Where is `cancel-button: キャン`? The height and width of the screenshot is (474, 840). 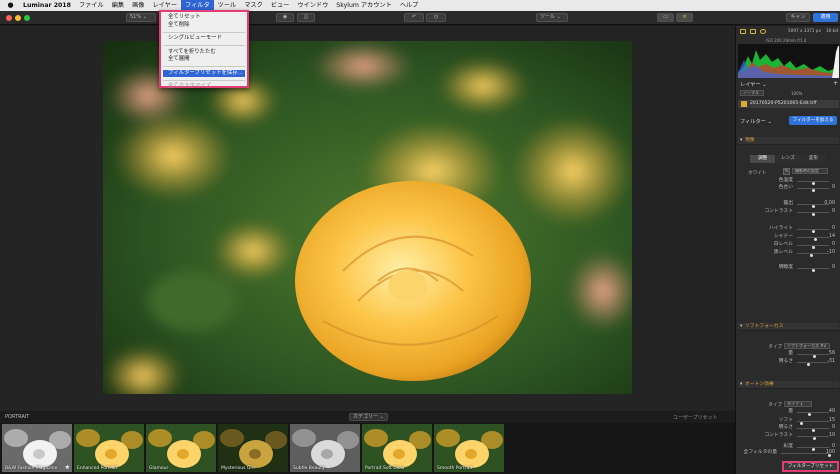 cancel-button: キャン is located at coordinates (798, 17).